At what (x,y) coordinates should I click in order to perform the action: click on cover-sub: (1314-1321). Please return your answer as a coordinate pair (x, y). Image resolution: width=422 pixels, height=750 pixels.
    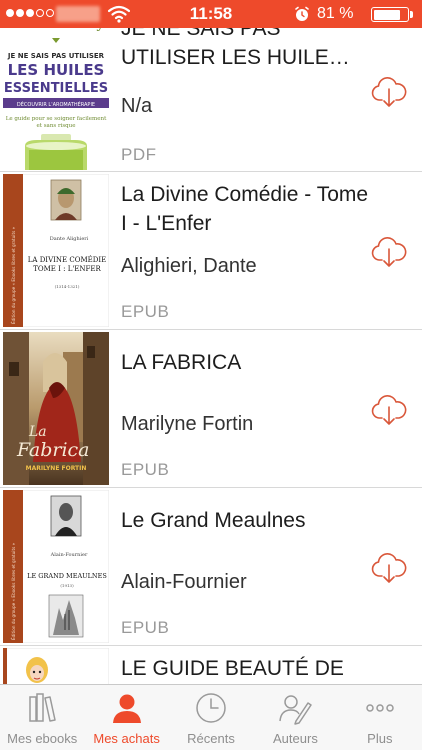
    Looking at the image, I should click on (67, 286).